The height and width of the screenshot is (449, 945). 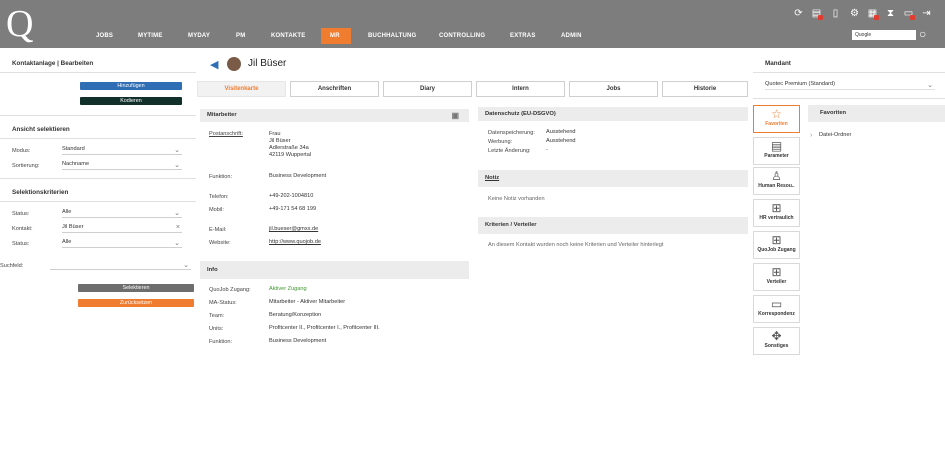 I want to click on status-label: Status:, so click(x=21, y=214).